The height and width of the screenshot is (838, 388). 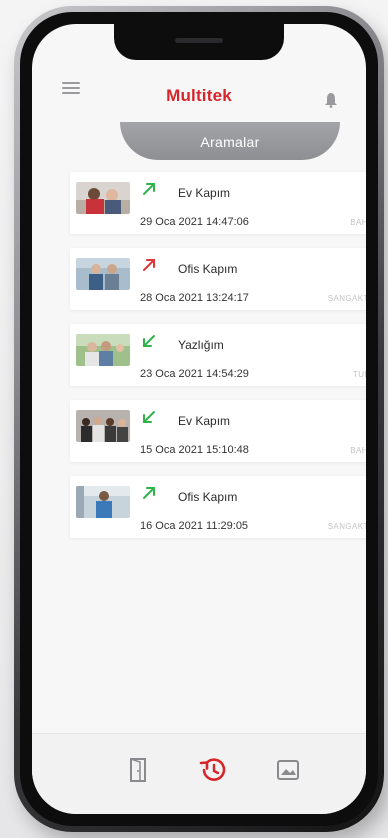 I want to click on call-datetime: 29 Oca 2021 14:47:06, so click(x=194, y=222).